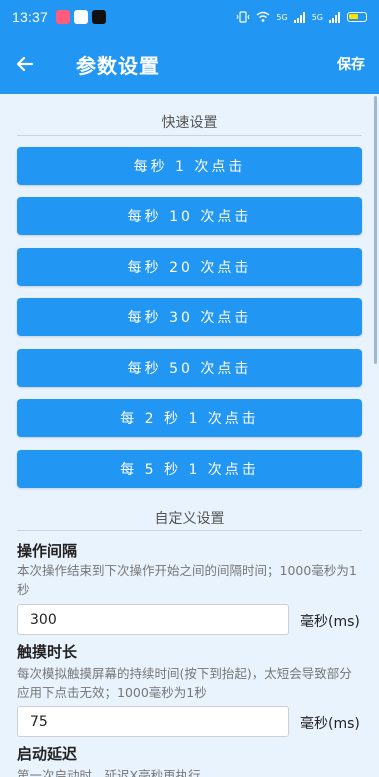 Image resolution: width=379 pixels, height=777 pixels. What do you see at coordinates (118, 65) in the screenshot?
I see `page-title: 参数设置` at bounding box center [118, 65].